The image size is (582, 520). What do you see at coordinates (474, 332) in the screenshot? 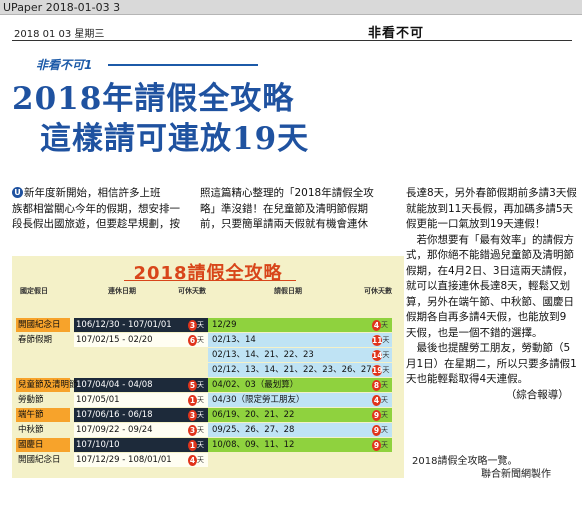
I see `paragraph-line: 天假，也是一個不錯的選擇。` at bounding box center [474, 332].